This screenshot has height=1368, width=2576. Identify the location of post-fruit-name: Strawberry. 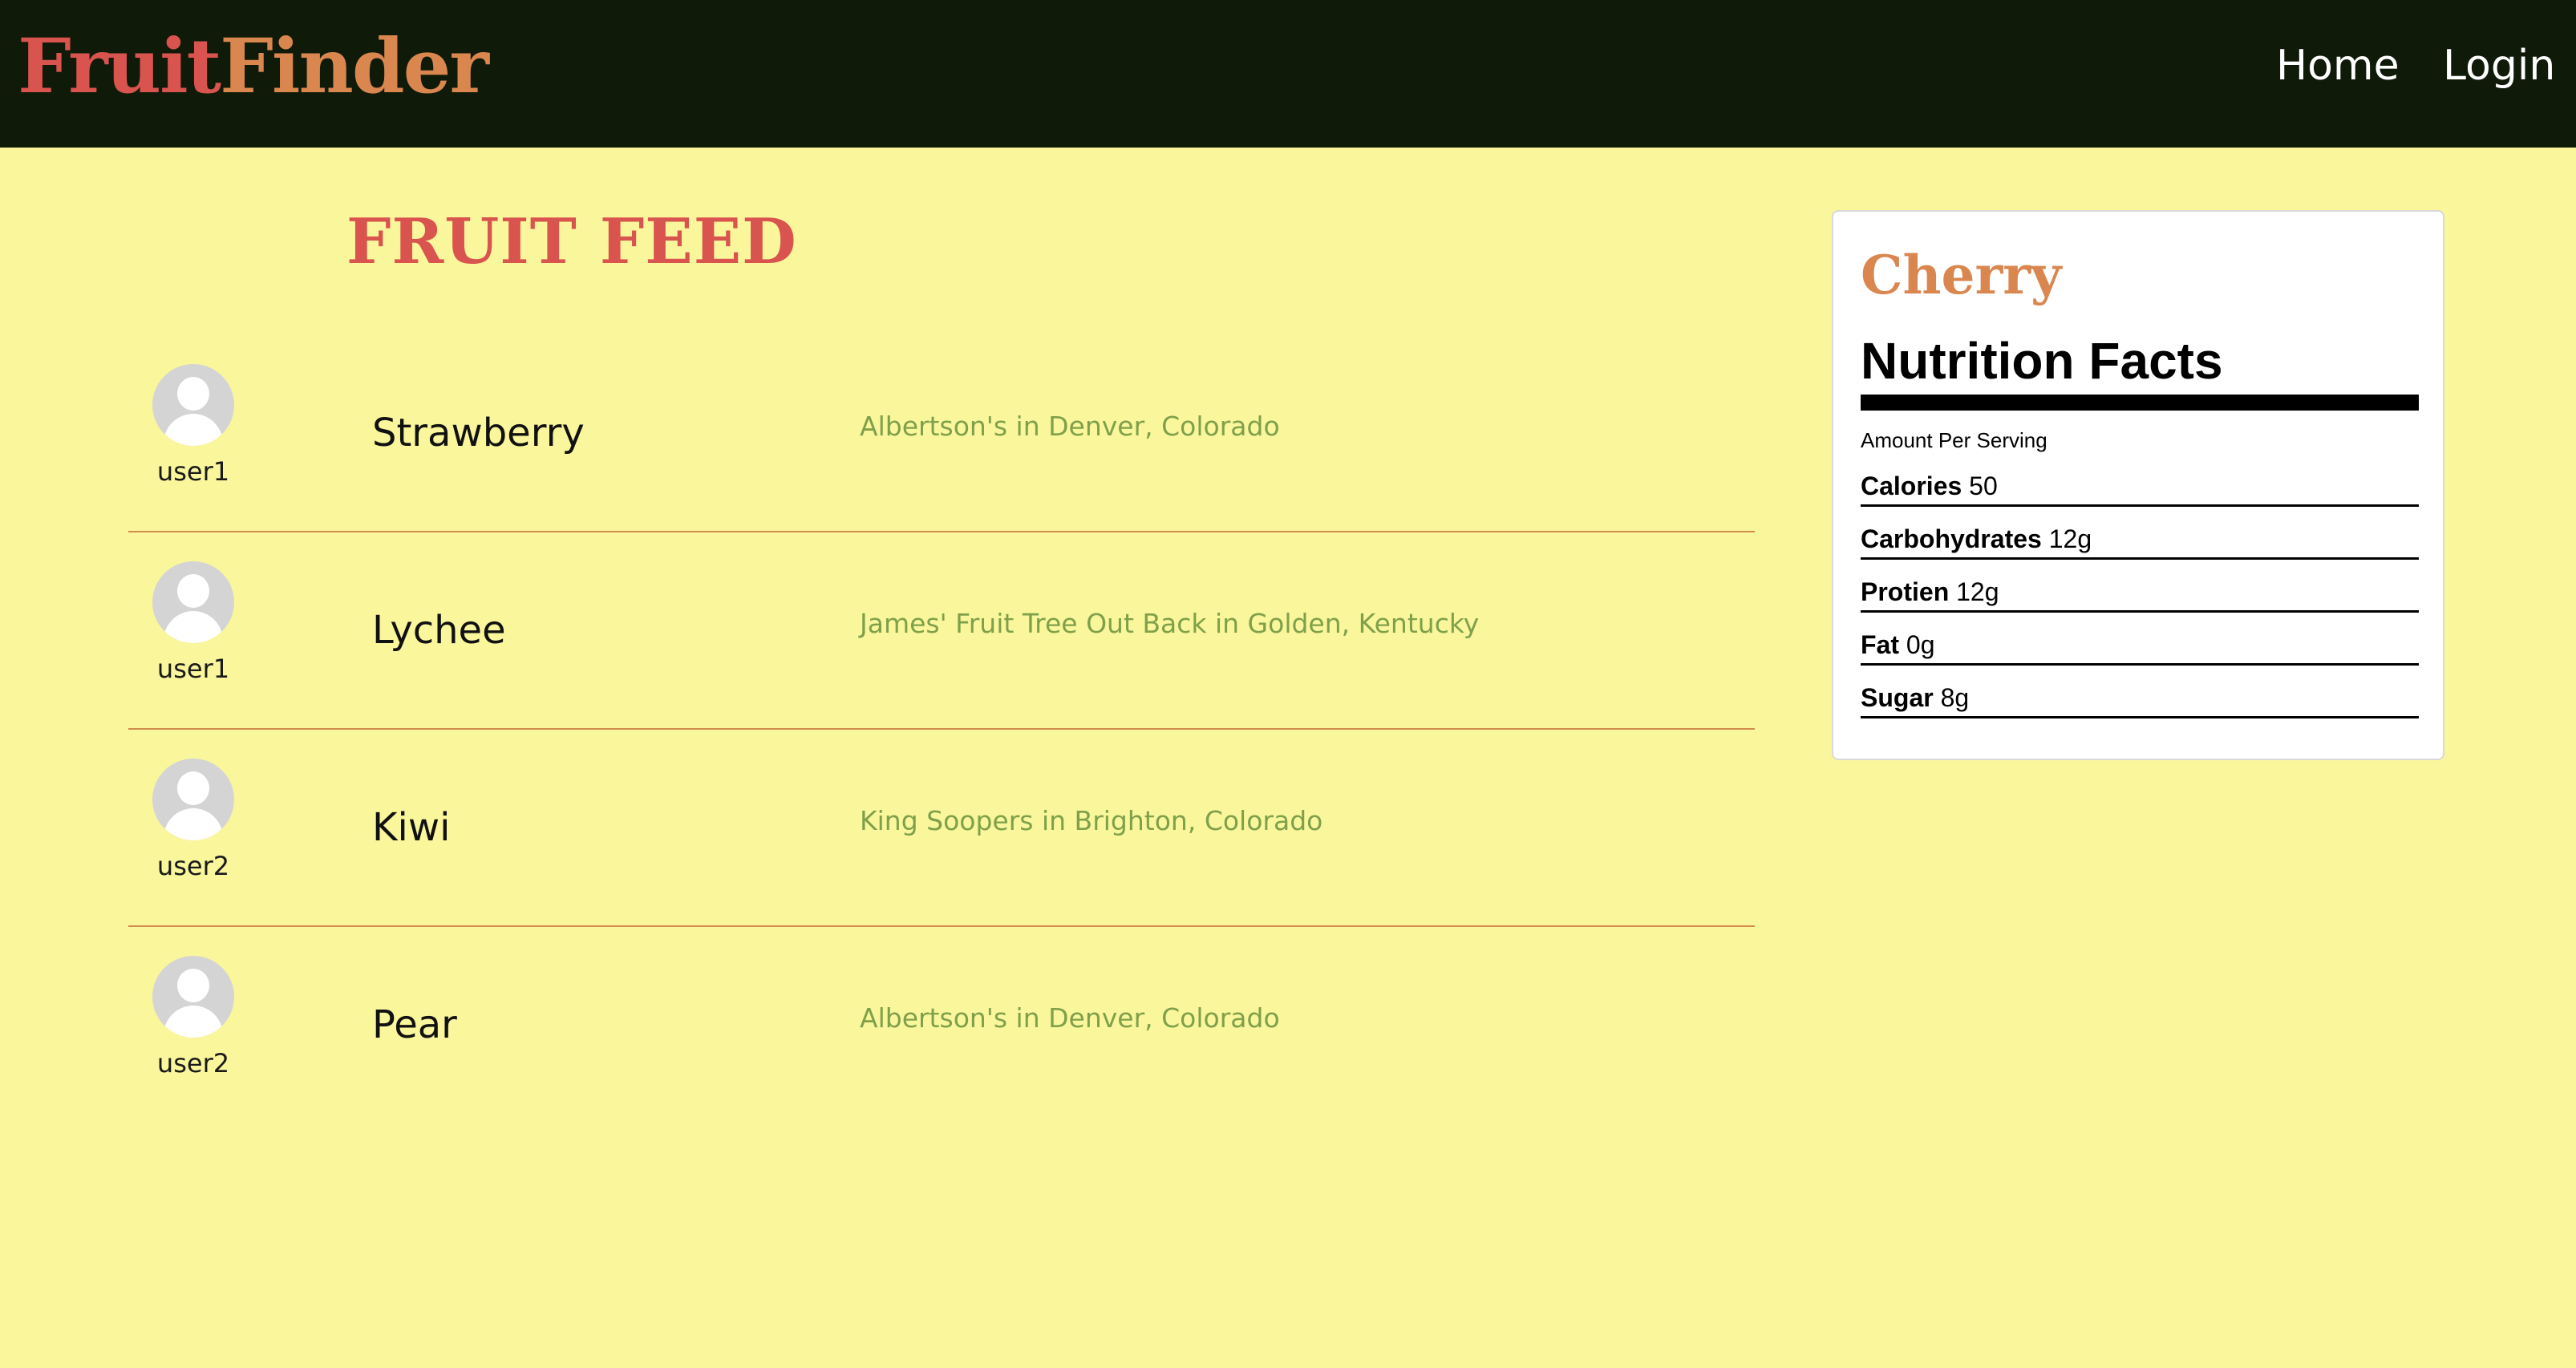
(479, 433).